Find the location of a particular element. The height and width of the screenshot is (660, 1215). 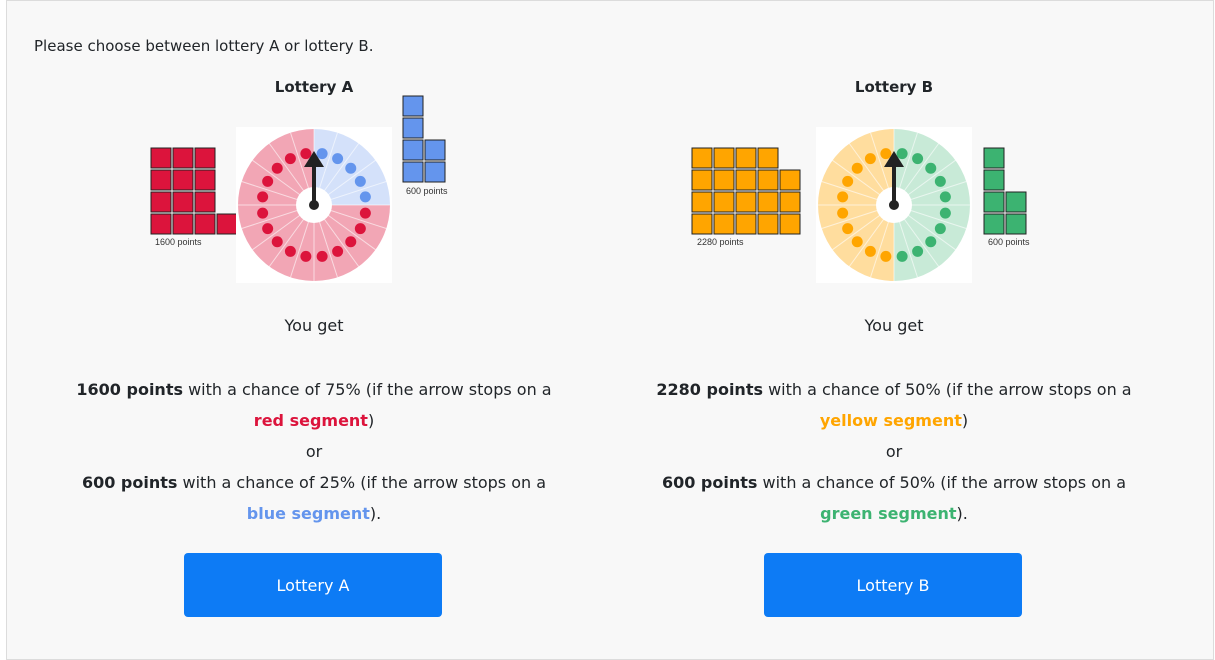

lottery-a-outcome-1-blocks is located at coordinates (195, 191).